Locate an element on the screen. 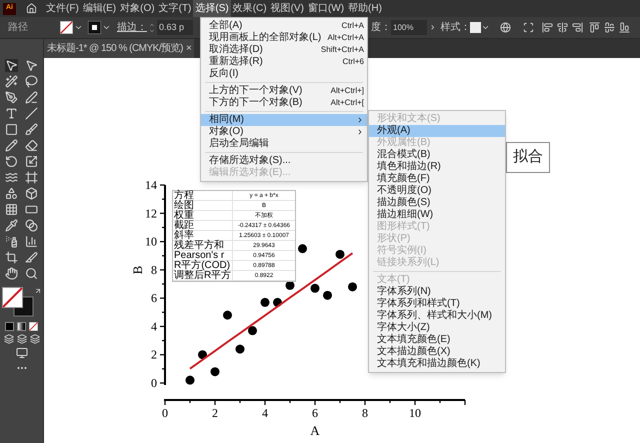  table-cell: 绘图 is located at coordinates (203, 205).